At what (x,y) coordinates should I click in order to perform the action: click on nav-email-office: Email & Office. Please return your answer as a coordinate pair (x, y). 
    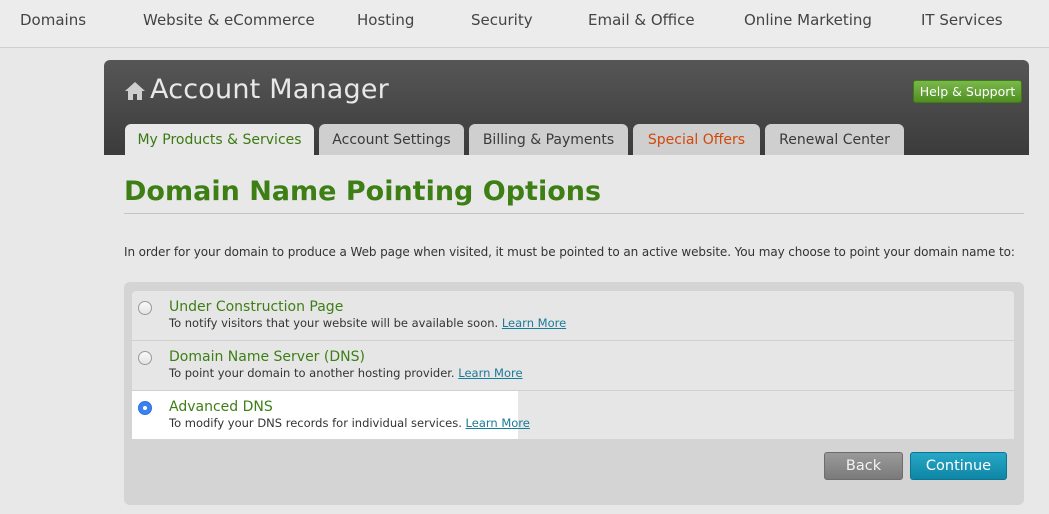
    Looking at the image, I should click on (641, 20).